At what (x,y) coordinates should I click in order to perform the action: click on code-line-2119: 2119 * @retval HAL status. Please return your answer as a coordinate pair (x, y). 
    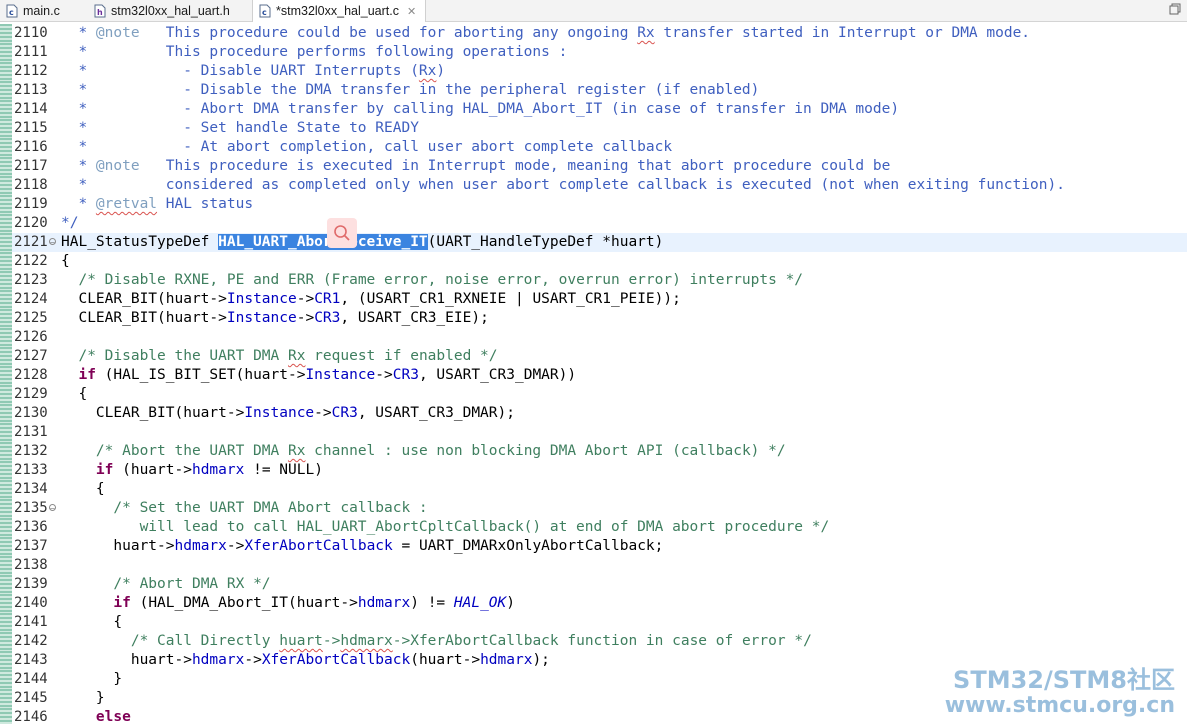
    Looking at the image, I should click on (593, 204).